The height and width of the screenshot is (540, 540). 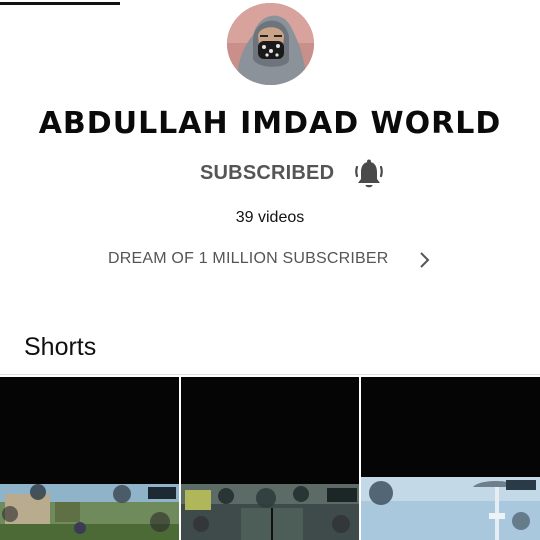 I want to click on channel-name: ABDULLAH IMDAD WORLD, so click(x=270, y=123).